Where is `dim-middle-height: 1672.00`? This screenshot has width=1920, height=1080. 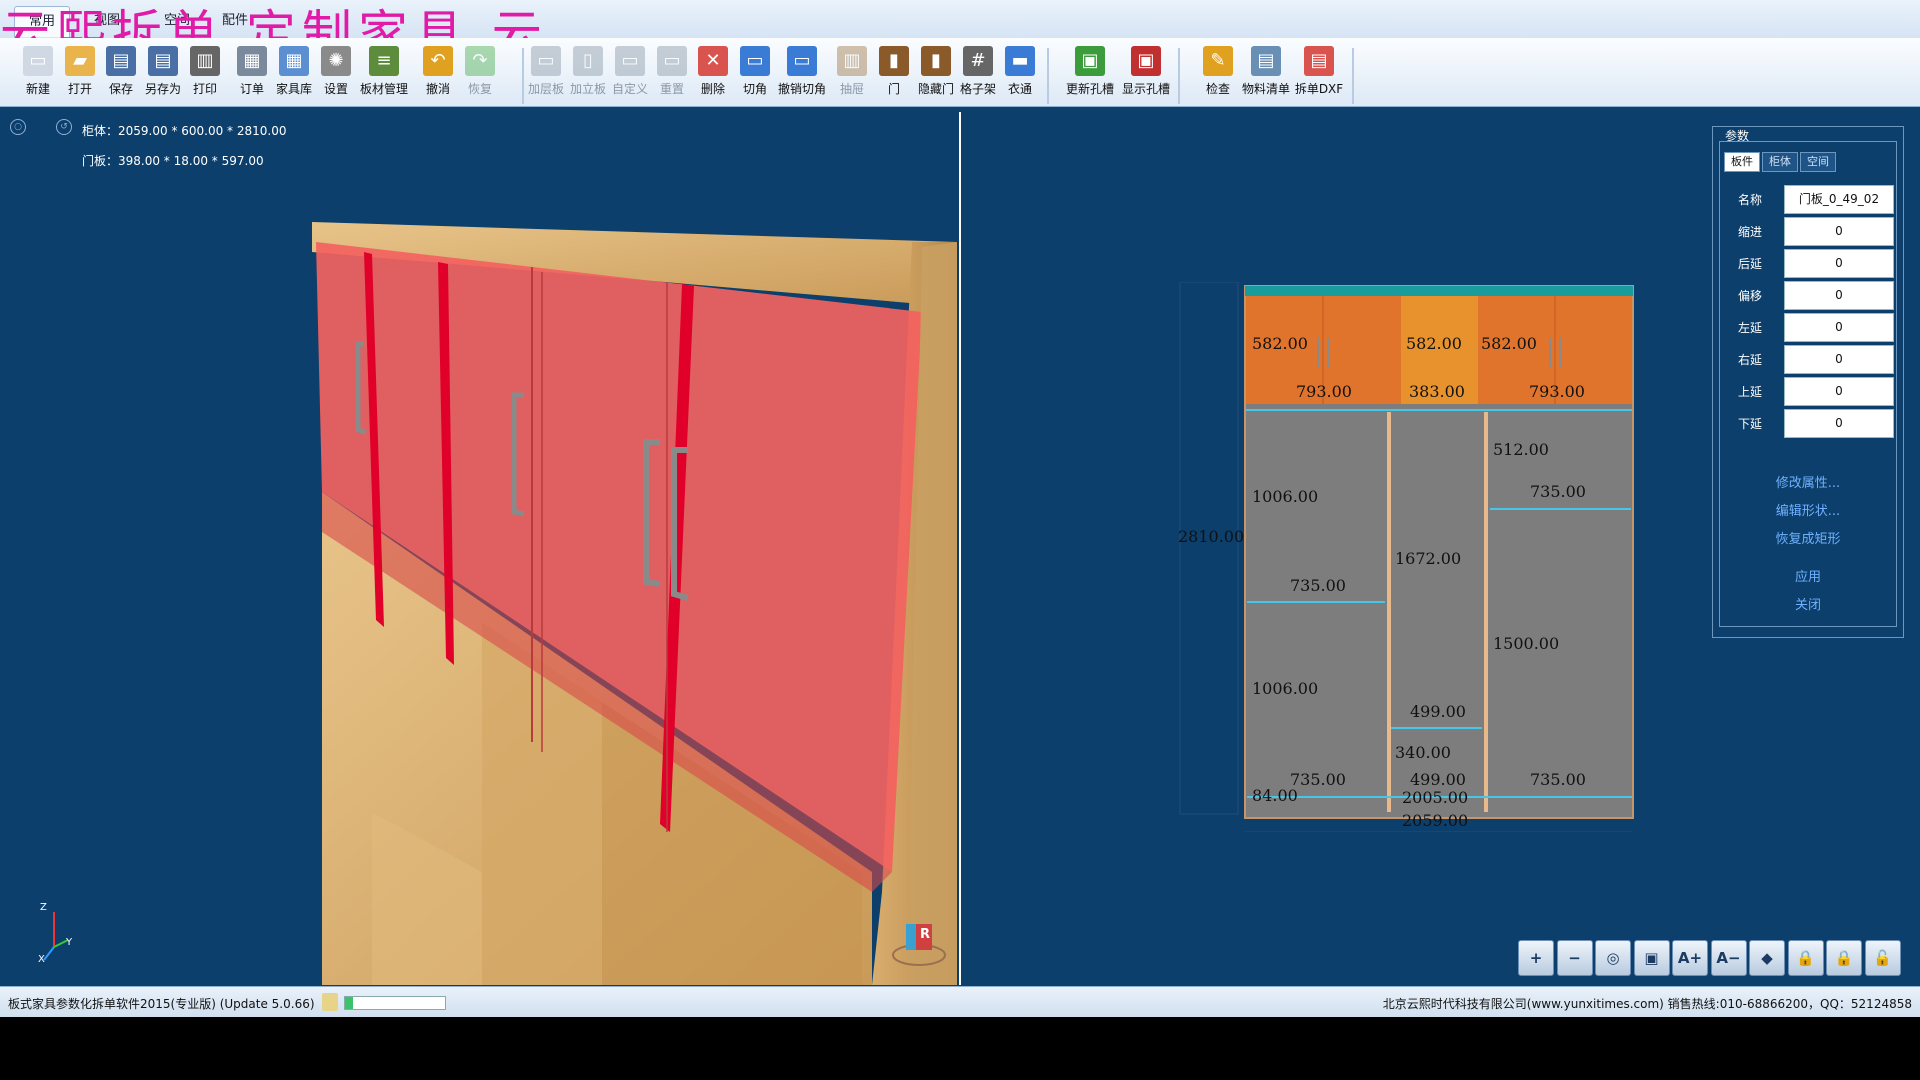 dim-middle-height: 1672.00 is located at coordinates (1428, 558).